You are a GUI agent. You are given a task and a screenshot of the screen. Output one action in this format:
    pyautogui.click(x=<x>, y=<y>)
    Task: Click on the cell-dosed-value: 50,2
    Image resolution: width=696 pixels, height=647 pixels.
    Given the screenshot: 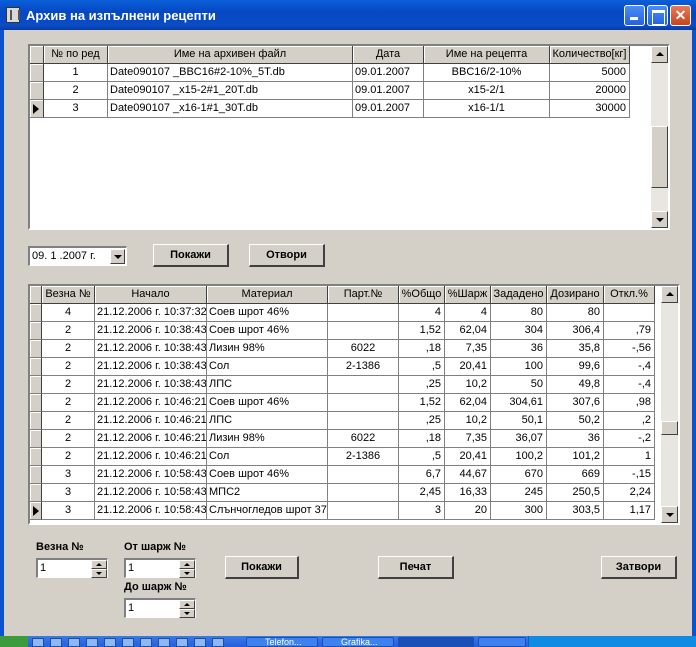 What is the action you would take?
    pyautogui.click(x=575, y=421)
    